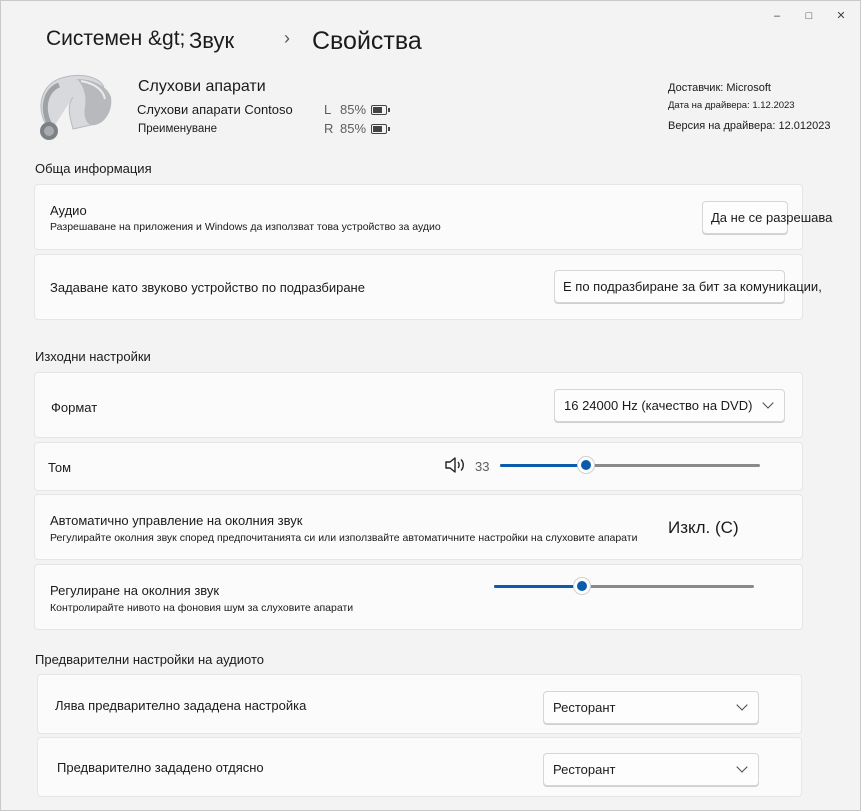  What do you see at coordinates (584, 707) in the screenshot?
I see `left-preset-value: Ресторант` at bounding box center [584, 707].